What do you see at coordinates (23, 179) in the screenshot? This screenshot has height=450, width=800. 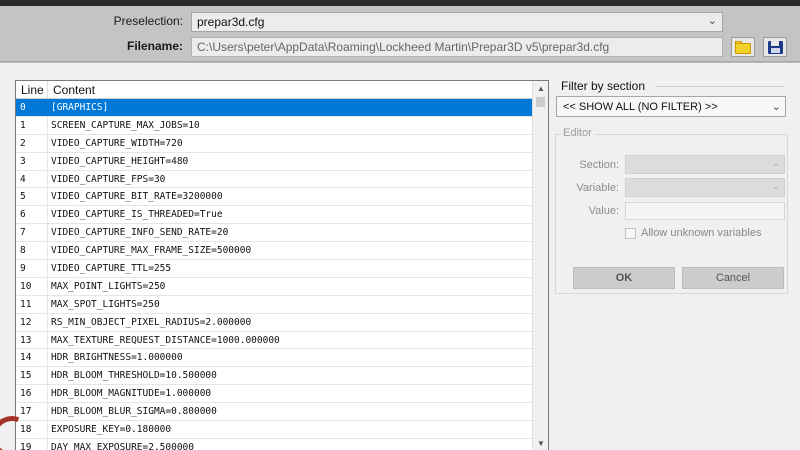 I see `row-line-number: 4` at bounding box center [23, 179].